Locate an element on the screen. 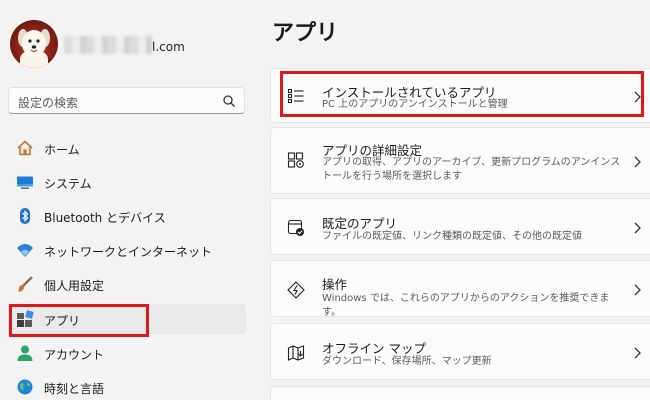 This screenshot has height=400, width=650. sidebar-item-network: ネットワークとインターネット is located at coordinates (127, 250).